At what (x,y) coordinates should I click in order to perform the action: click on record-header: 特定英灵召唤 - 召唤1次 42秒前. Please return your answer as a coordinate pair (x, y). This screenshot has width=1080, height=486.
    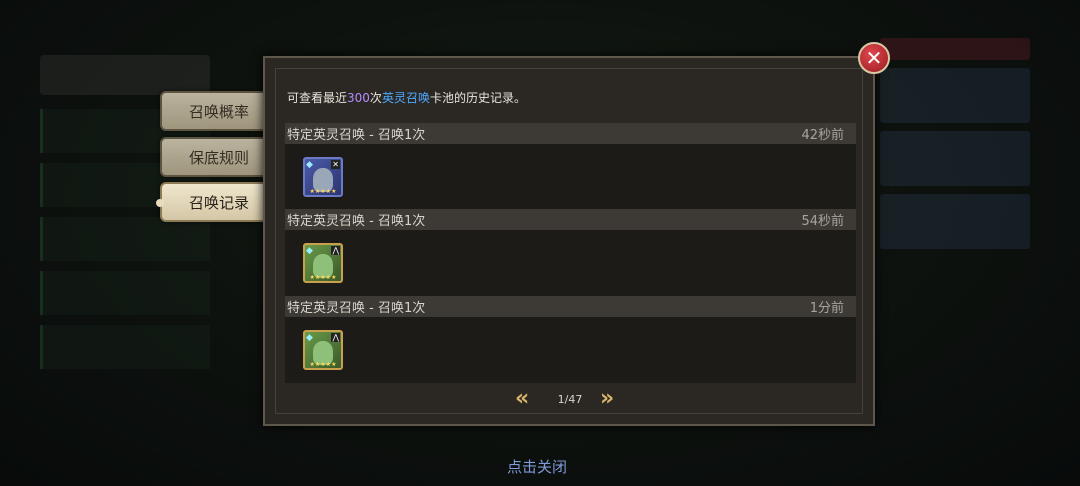
    Looking at the image, I should click on (570, 133).